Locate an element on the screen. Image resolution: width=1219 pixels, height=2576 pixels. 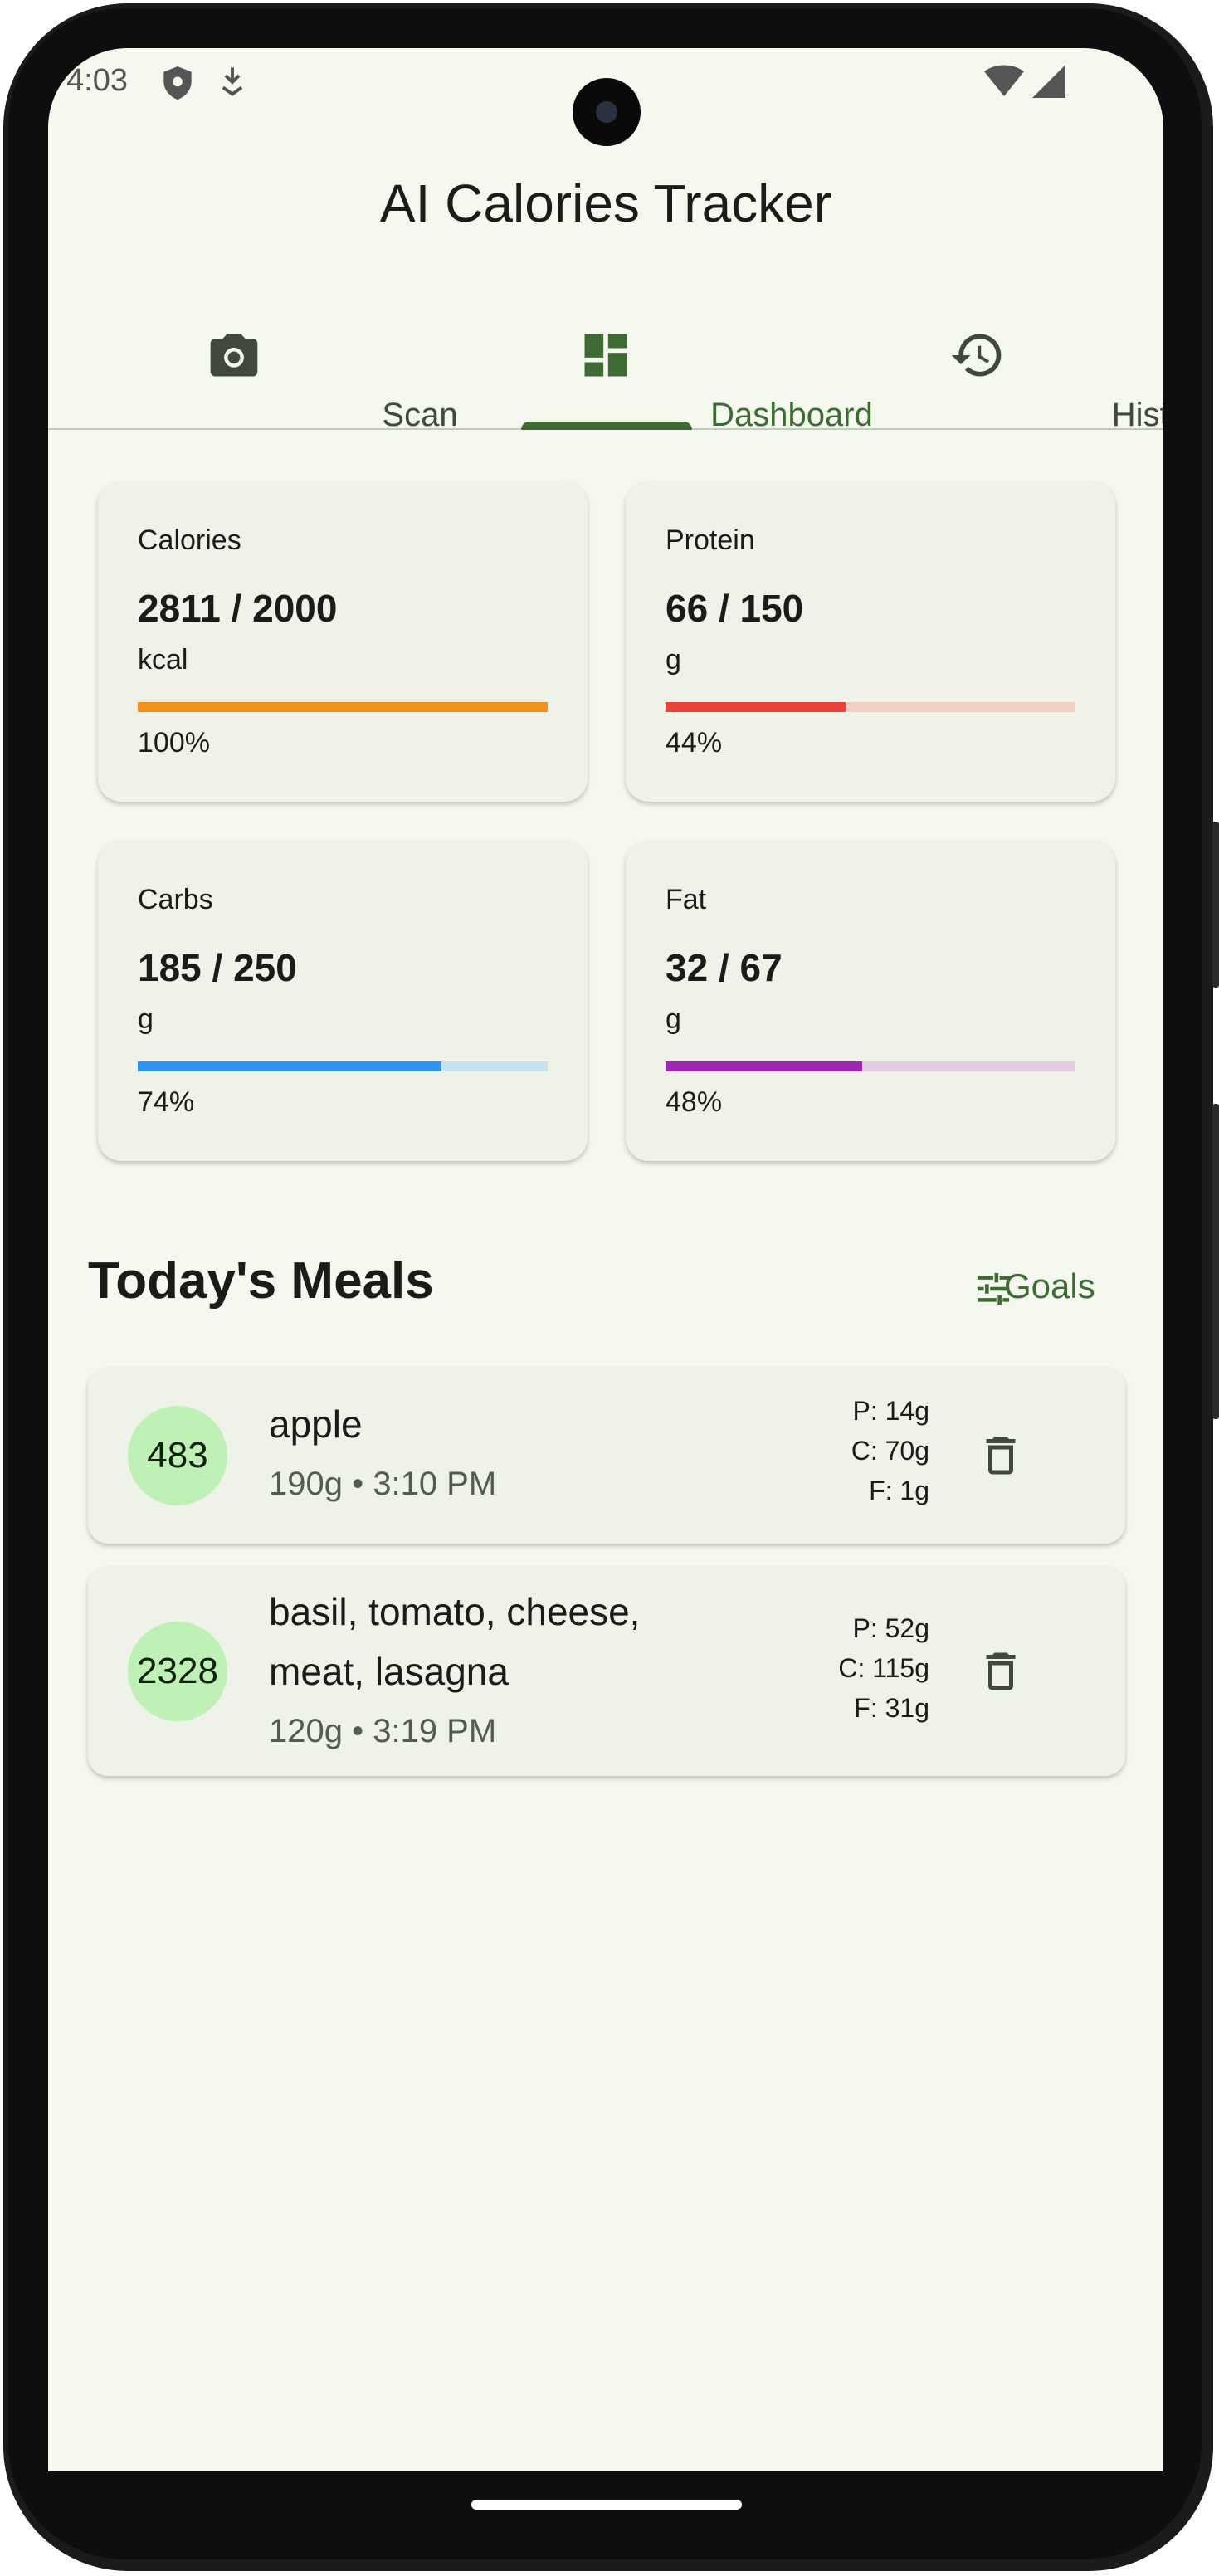
tab-bar: Scan Dashboard History is located at coordinates (606, 357).